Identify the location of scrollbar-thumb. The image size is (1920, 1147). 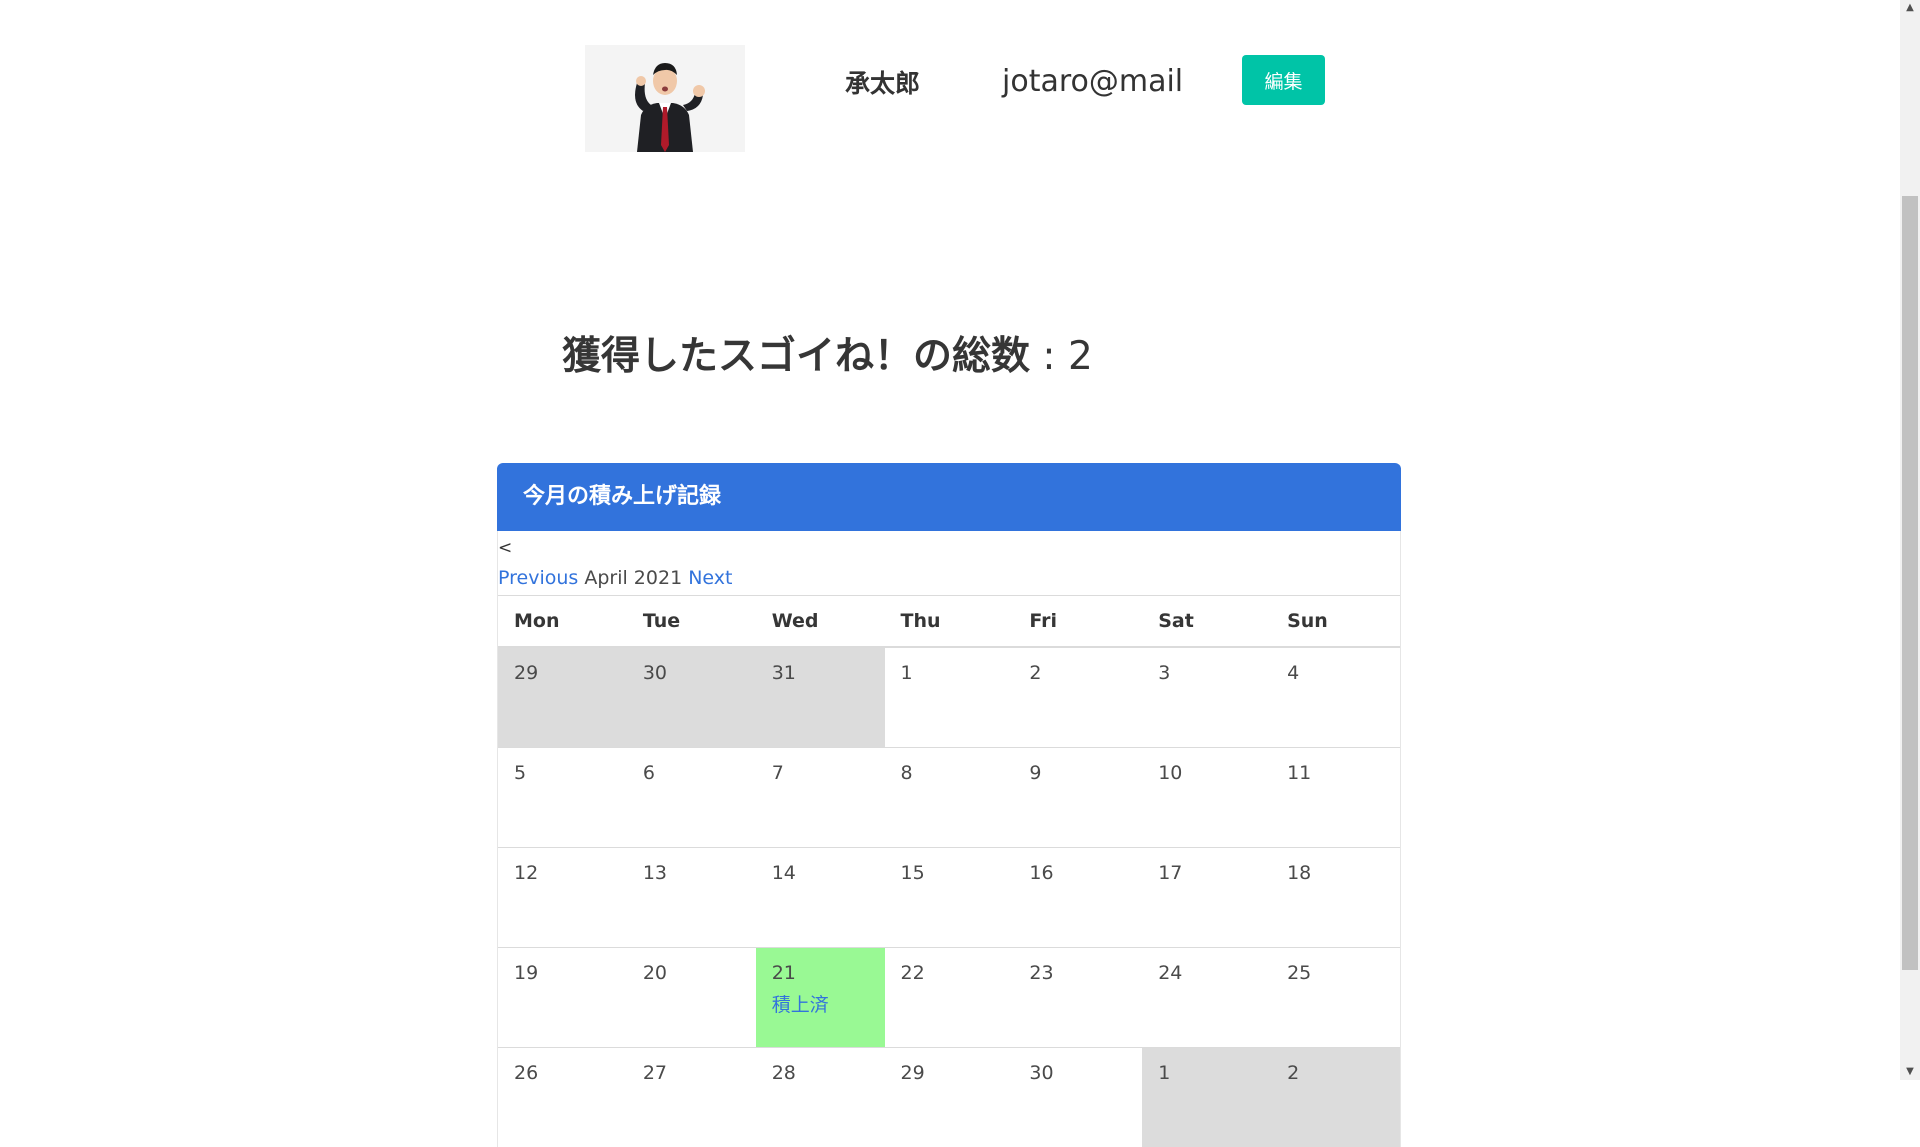
(1910, 583).